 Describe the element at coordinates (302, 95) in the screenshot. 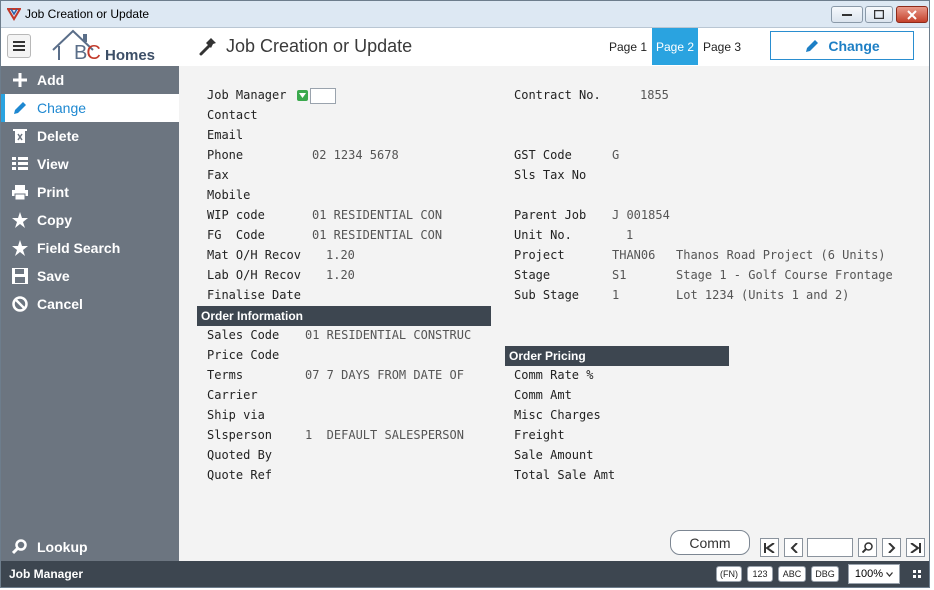

I see `lookup-dropdown-icon` at that location.